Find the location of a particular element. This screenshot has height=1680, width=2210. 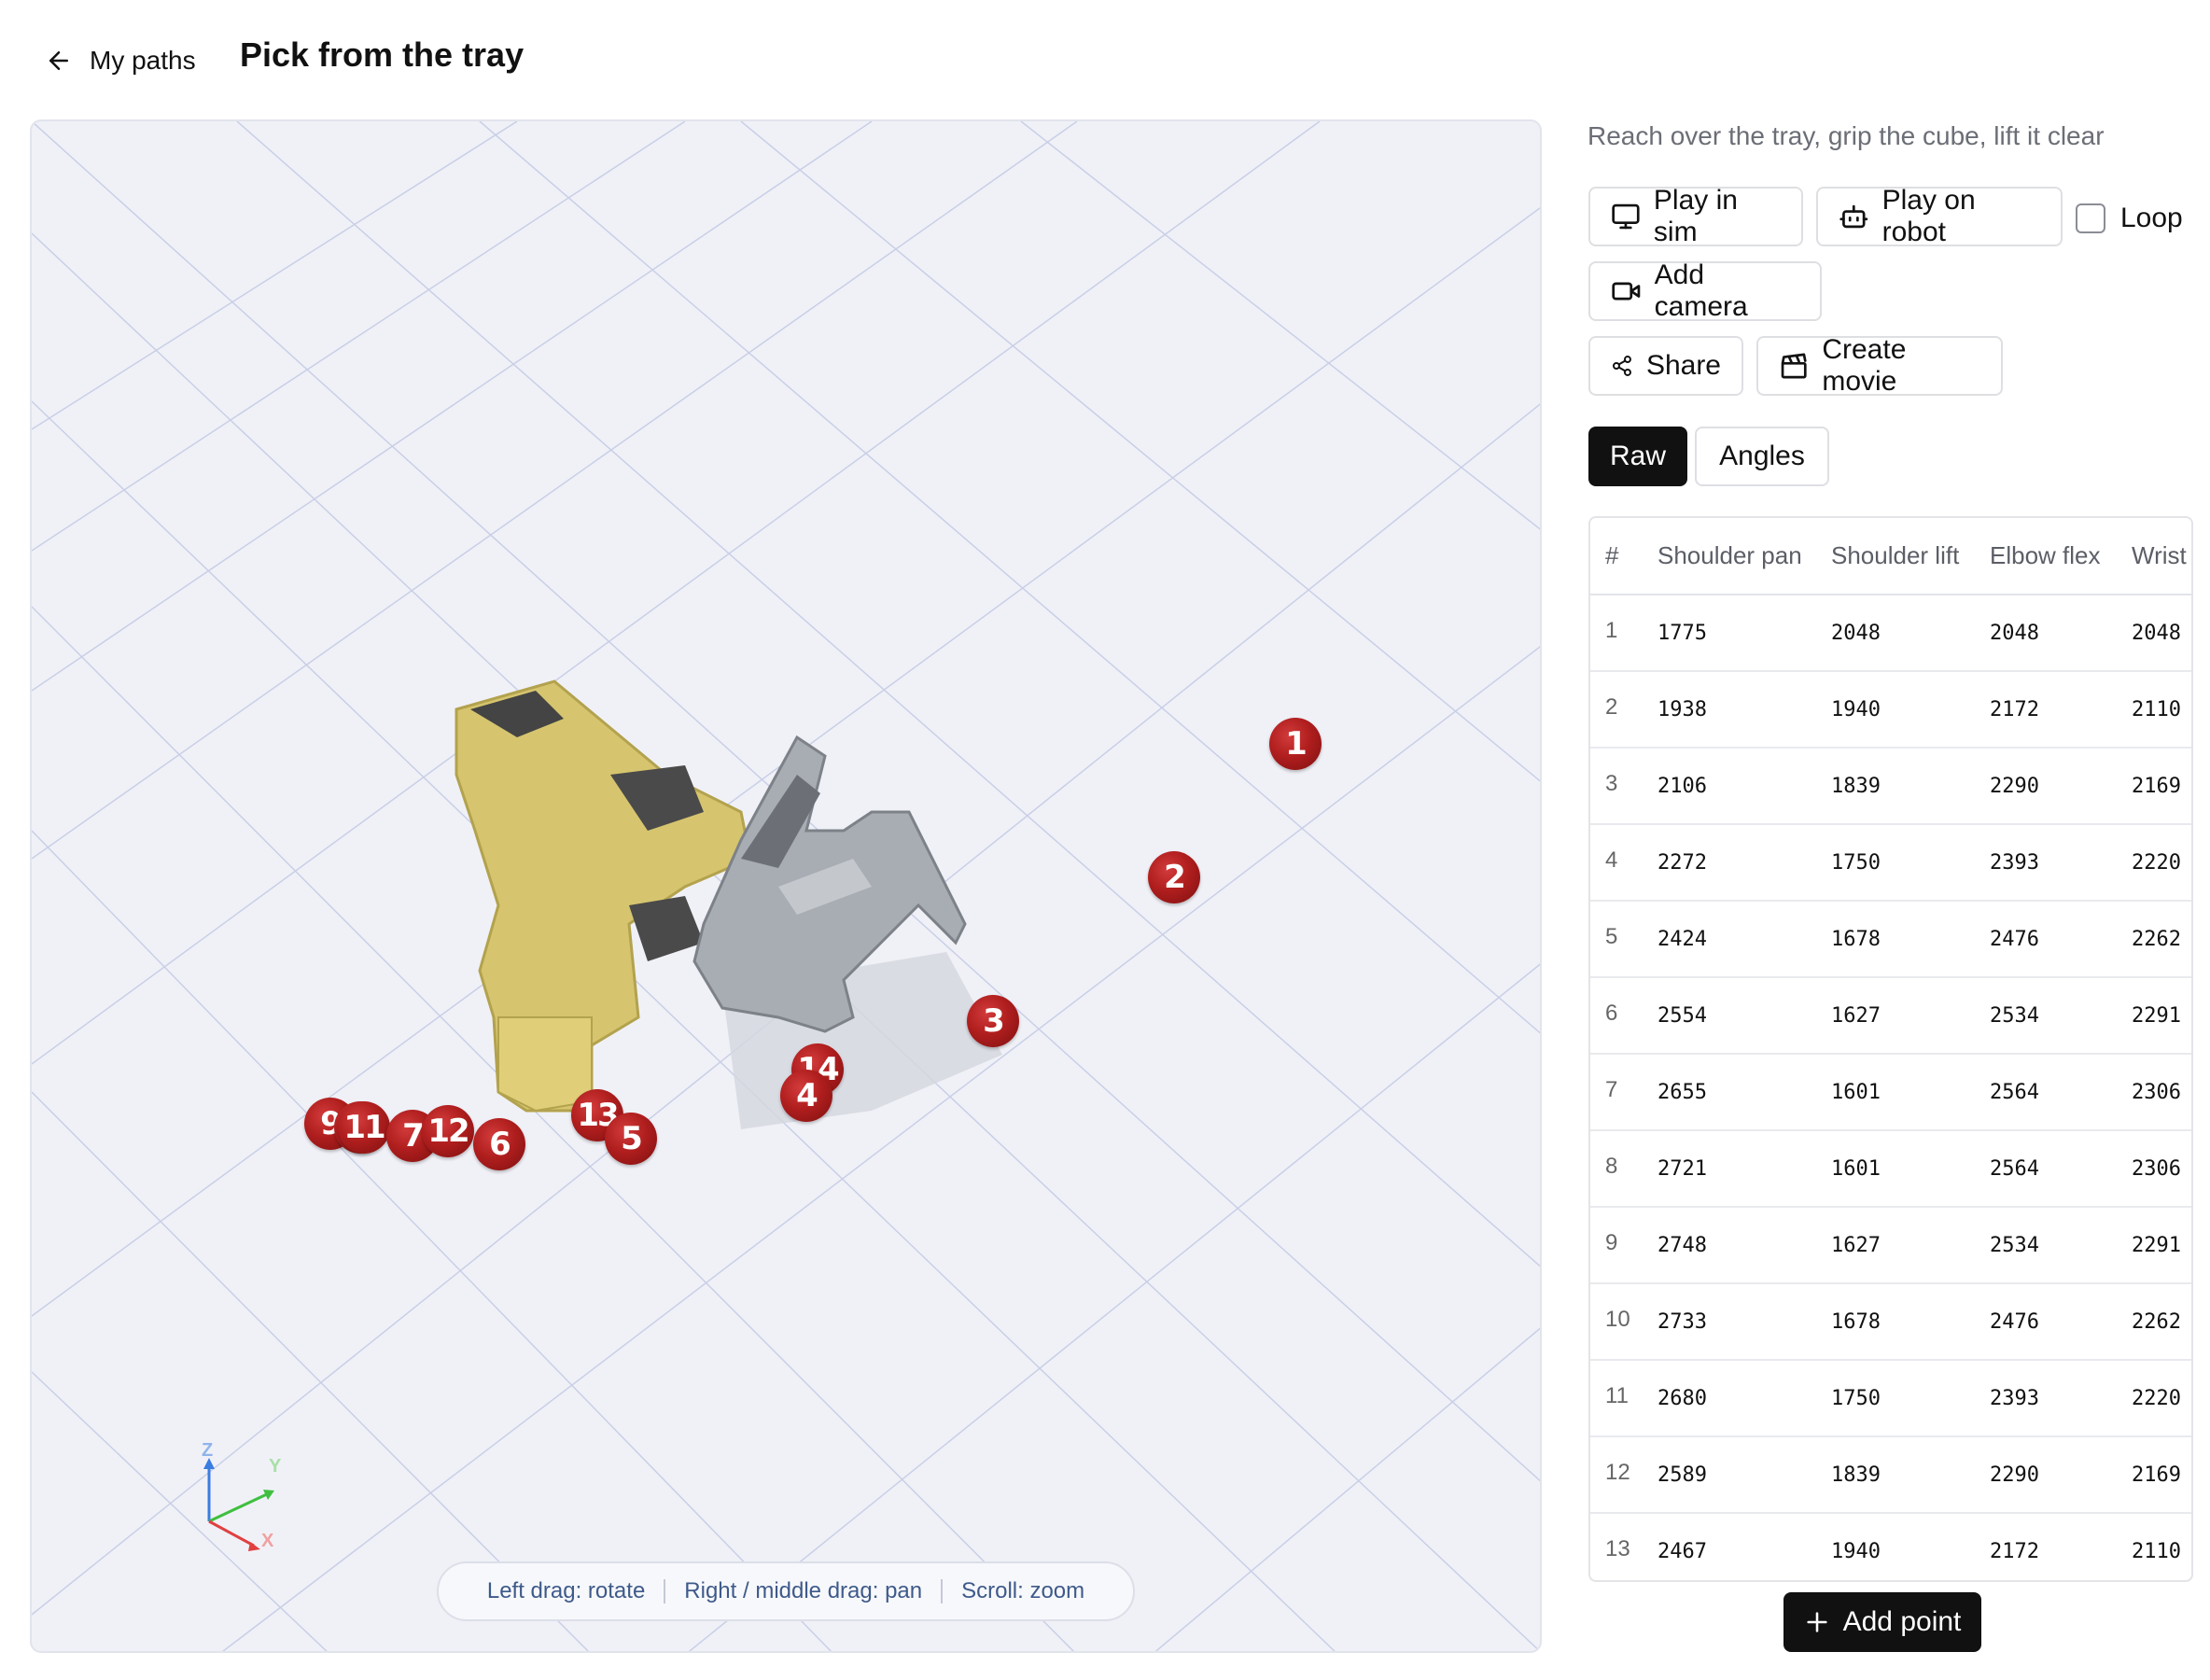

waypoint-marker-1: 1 is located at coordinates (1295, 744).